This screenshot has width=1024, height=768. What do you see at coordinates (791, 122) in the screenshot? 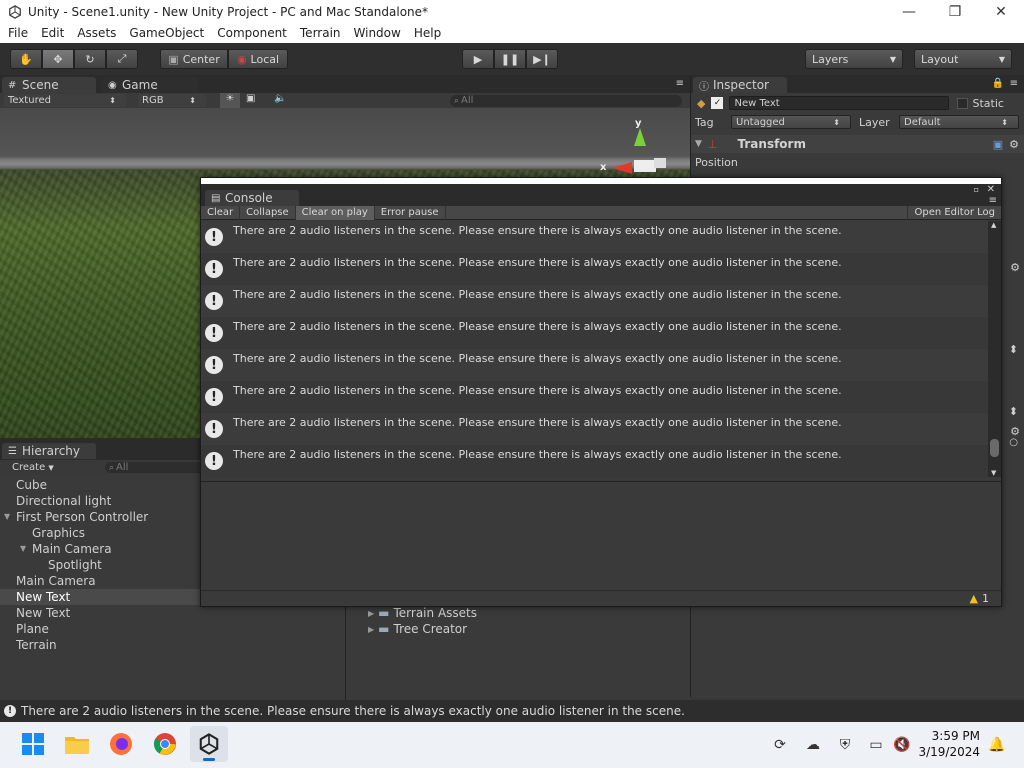
I see `tag-dropdown: Untagged ⬍` at bounding box center [791, 122].